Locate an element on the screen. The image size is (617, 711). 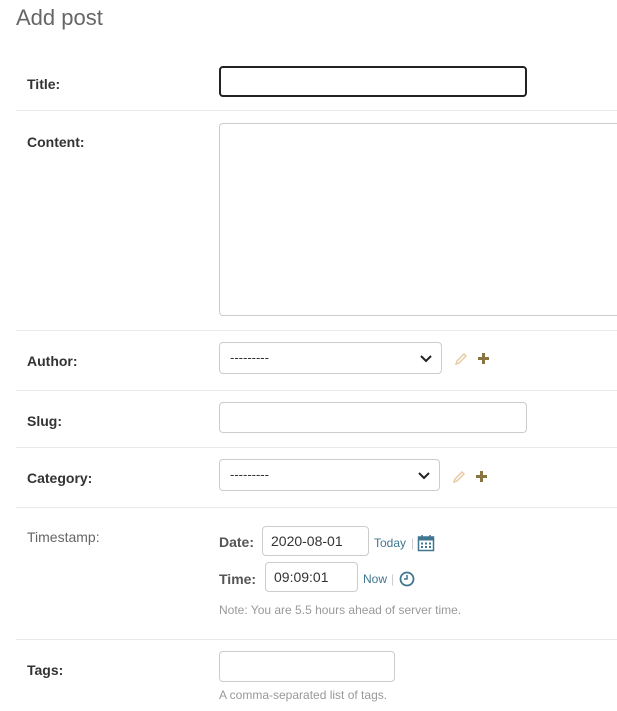
slug-label: Slug: is located at coordinates (44, 421).